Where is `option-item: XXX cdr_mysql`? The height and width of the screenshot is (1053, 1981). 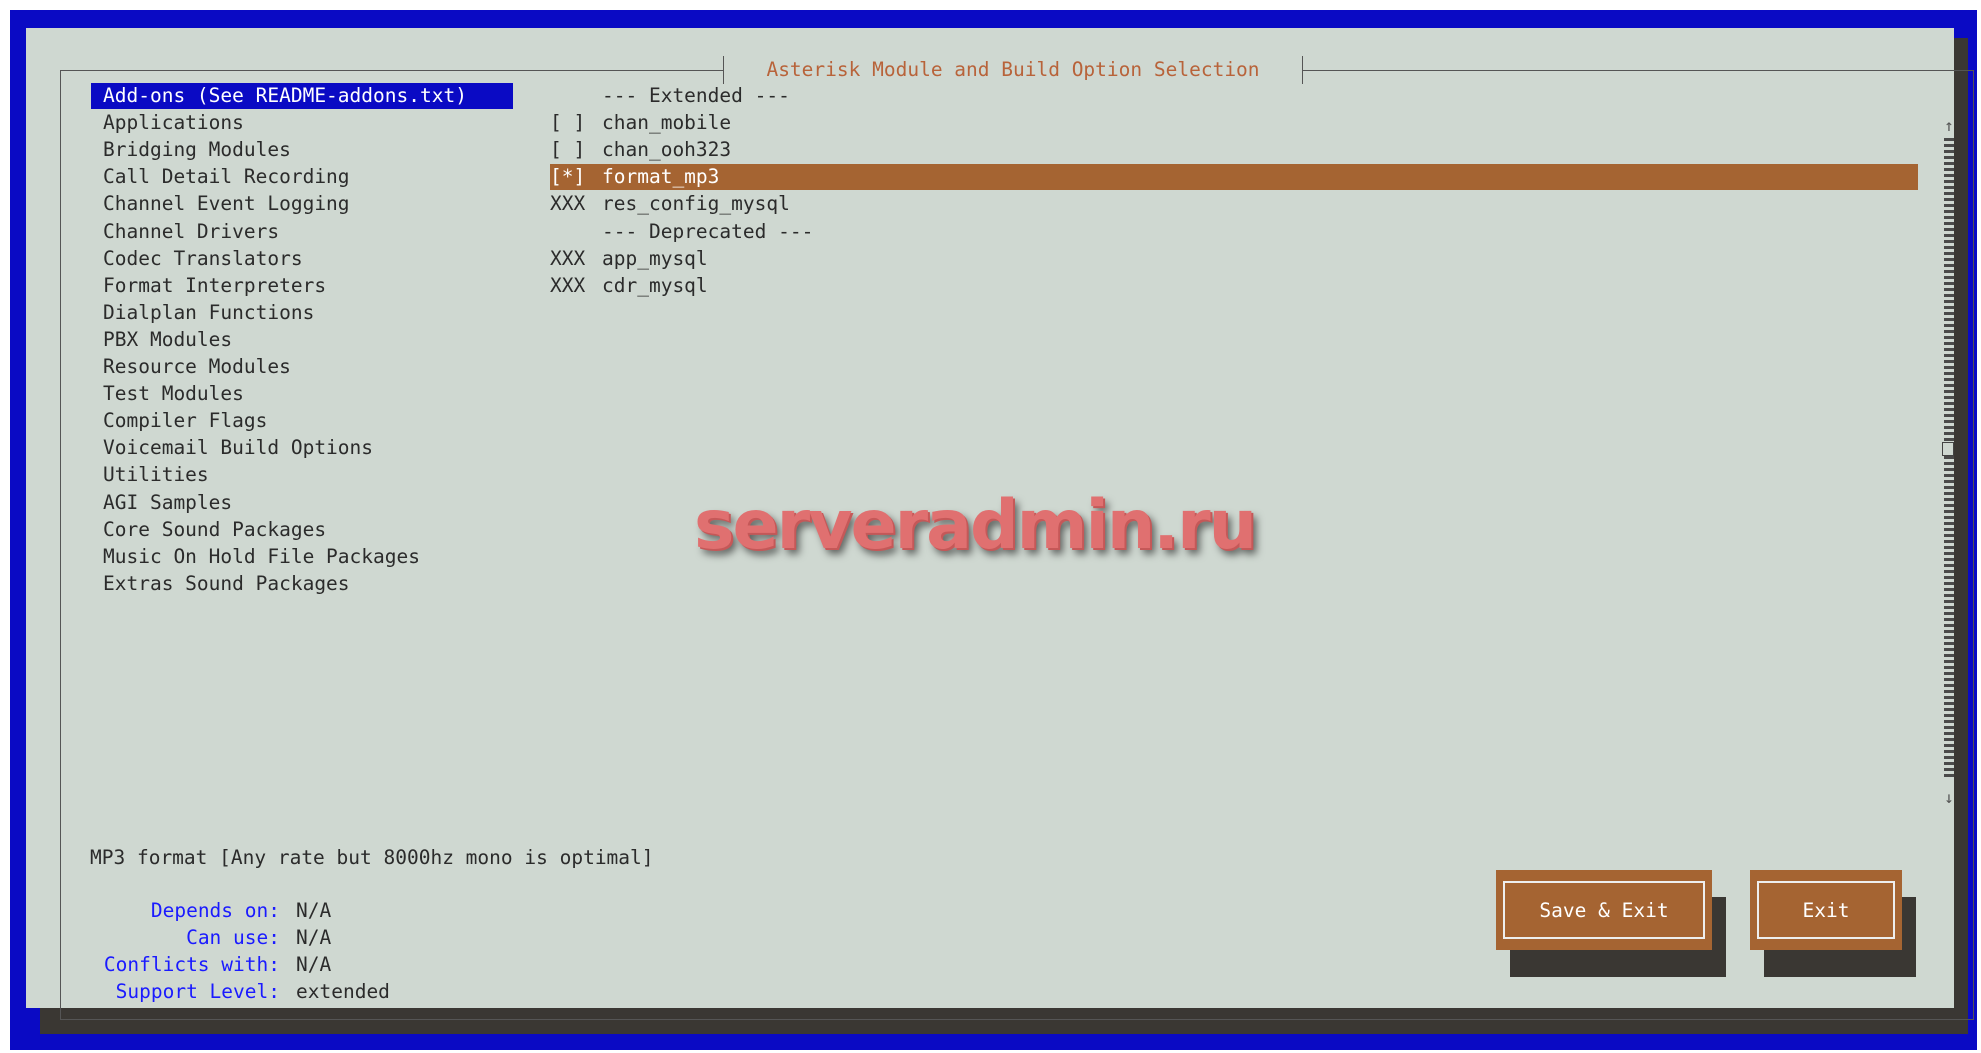 option-item: XXX cdr_mysql is located at coordinates (629, 286).